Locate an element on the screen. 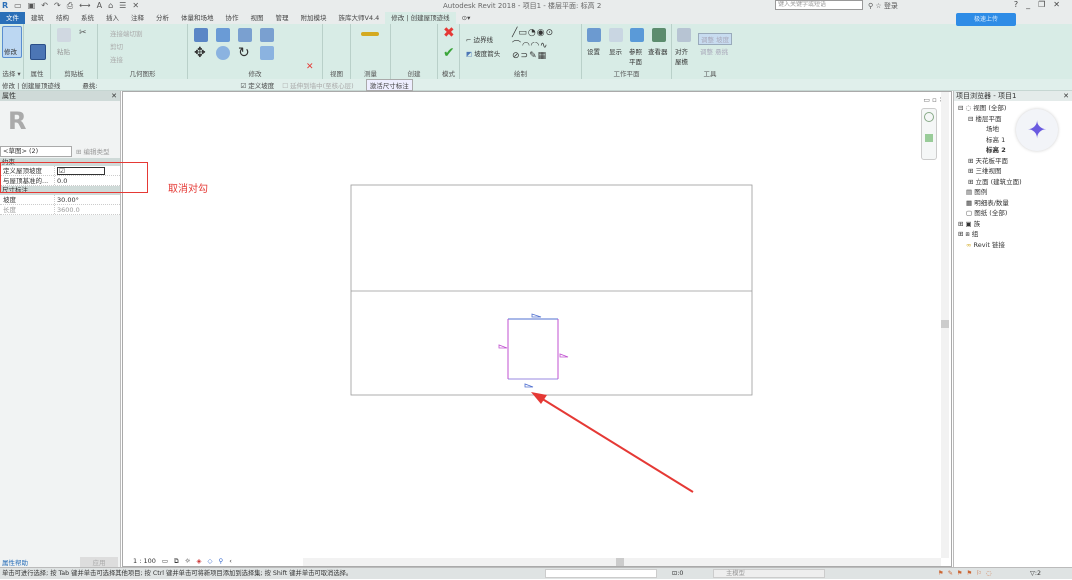 Image resolution: width=1072 pixels, height=580 pixels. zoom-icon is located at coordinates (929, 138).